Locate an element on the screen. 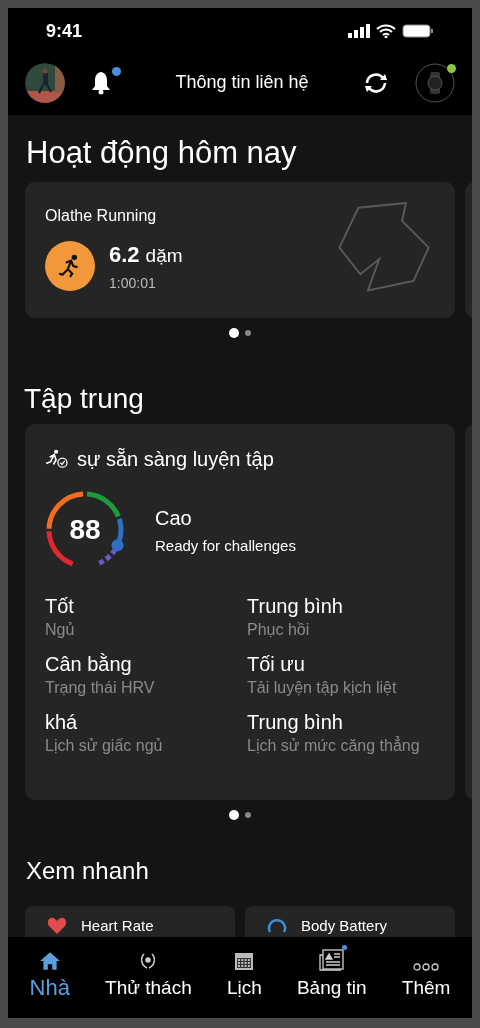 This screenshot has width=480, height=1028. watch-icon is located at coordinates (435, 82).